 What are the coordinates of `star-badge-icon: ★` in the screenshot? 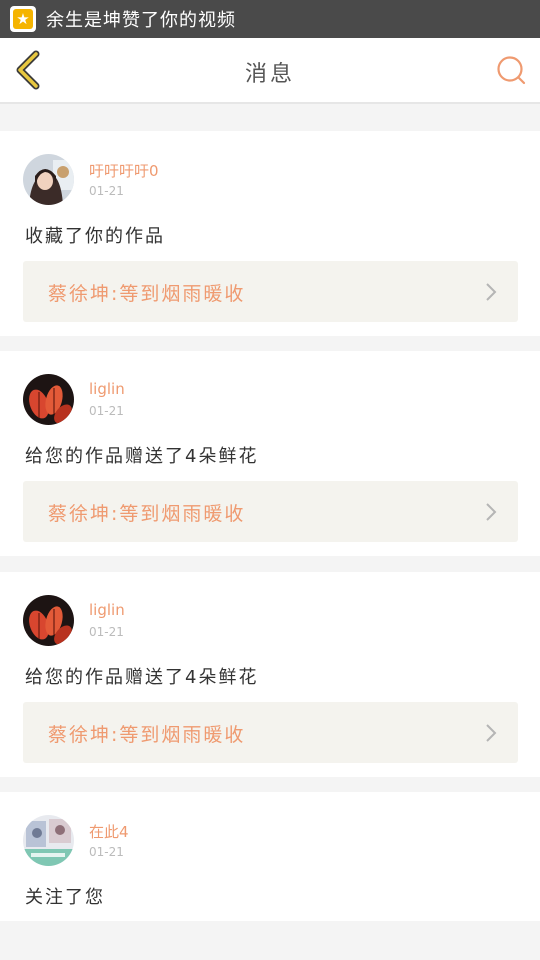 It's located at (23, 19).